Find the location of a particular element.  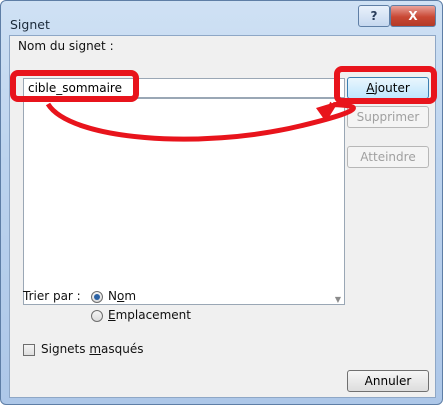

close-icon: X is located at coordinates (413, 16).